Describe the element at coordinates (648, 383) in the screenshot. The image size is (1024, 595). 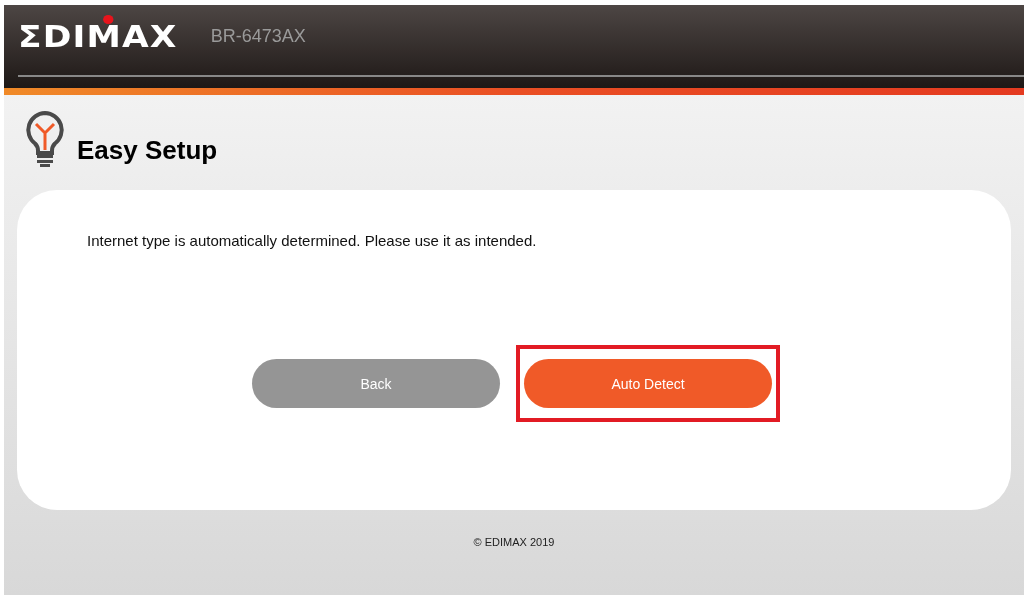
I see `action-button: Auto Detect` at that location.